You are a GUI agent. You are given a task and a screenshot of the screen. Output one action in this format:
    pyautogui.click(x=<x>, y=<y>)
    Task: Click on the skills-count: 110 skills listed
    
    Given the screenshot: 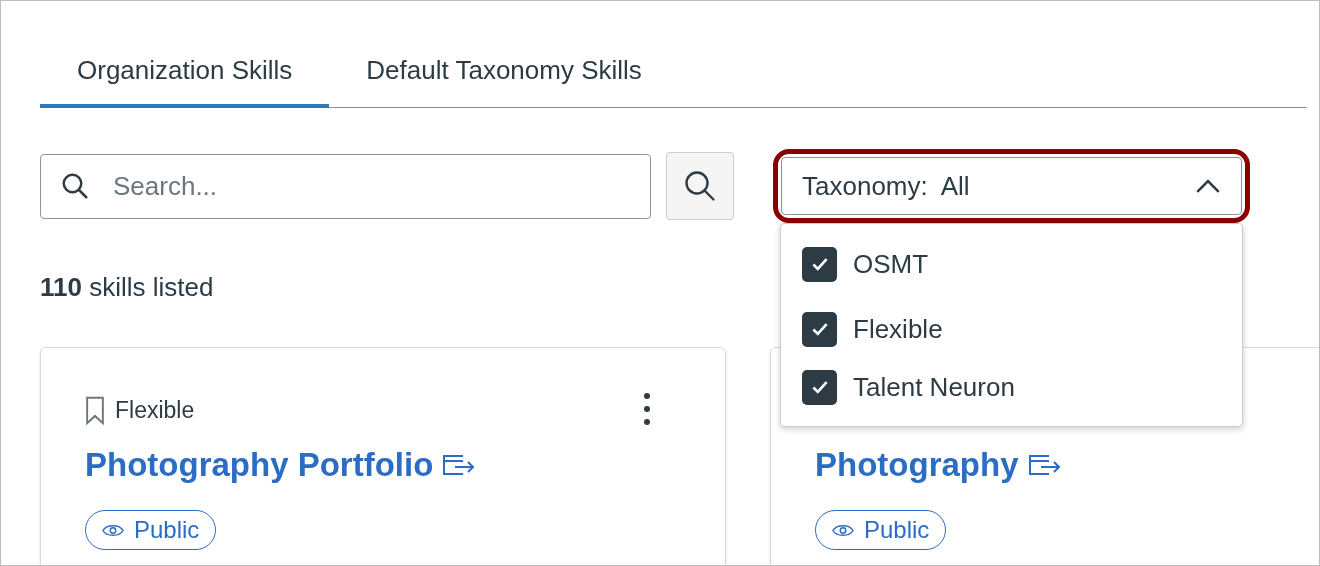 What is the action you would take?
    pyautogui.click(x=127, y=287)
    